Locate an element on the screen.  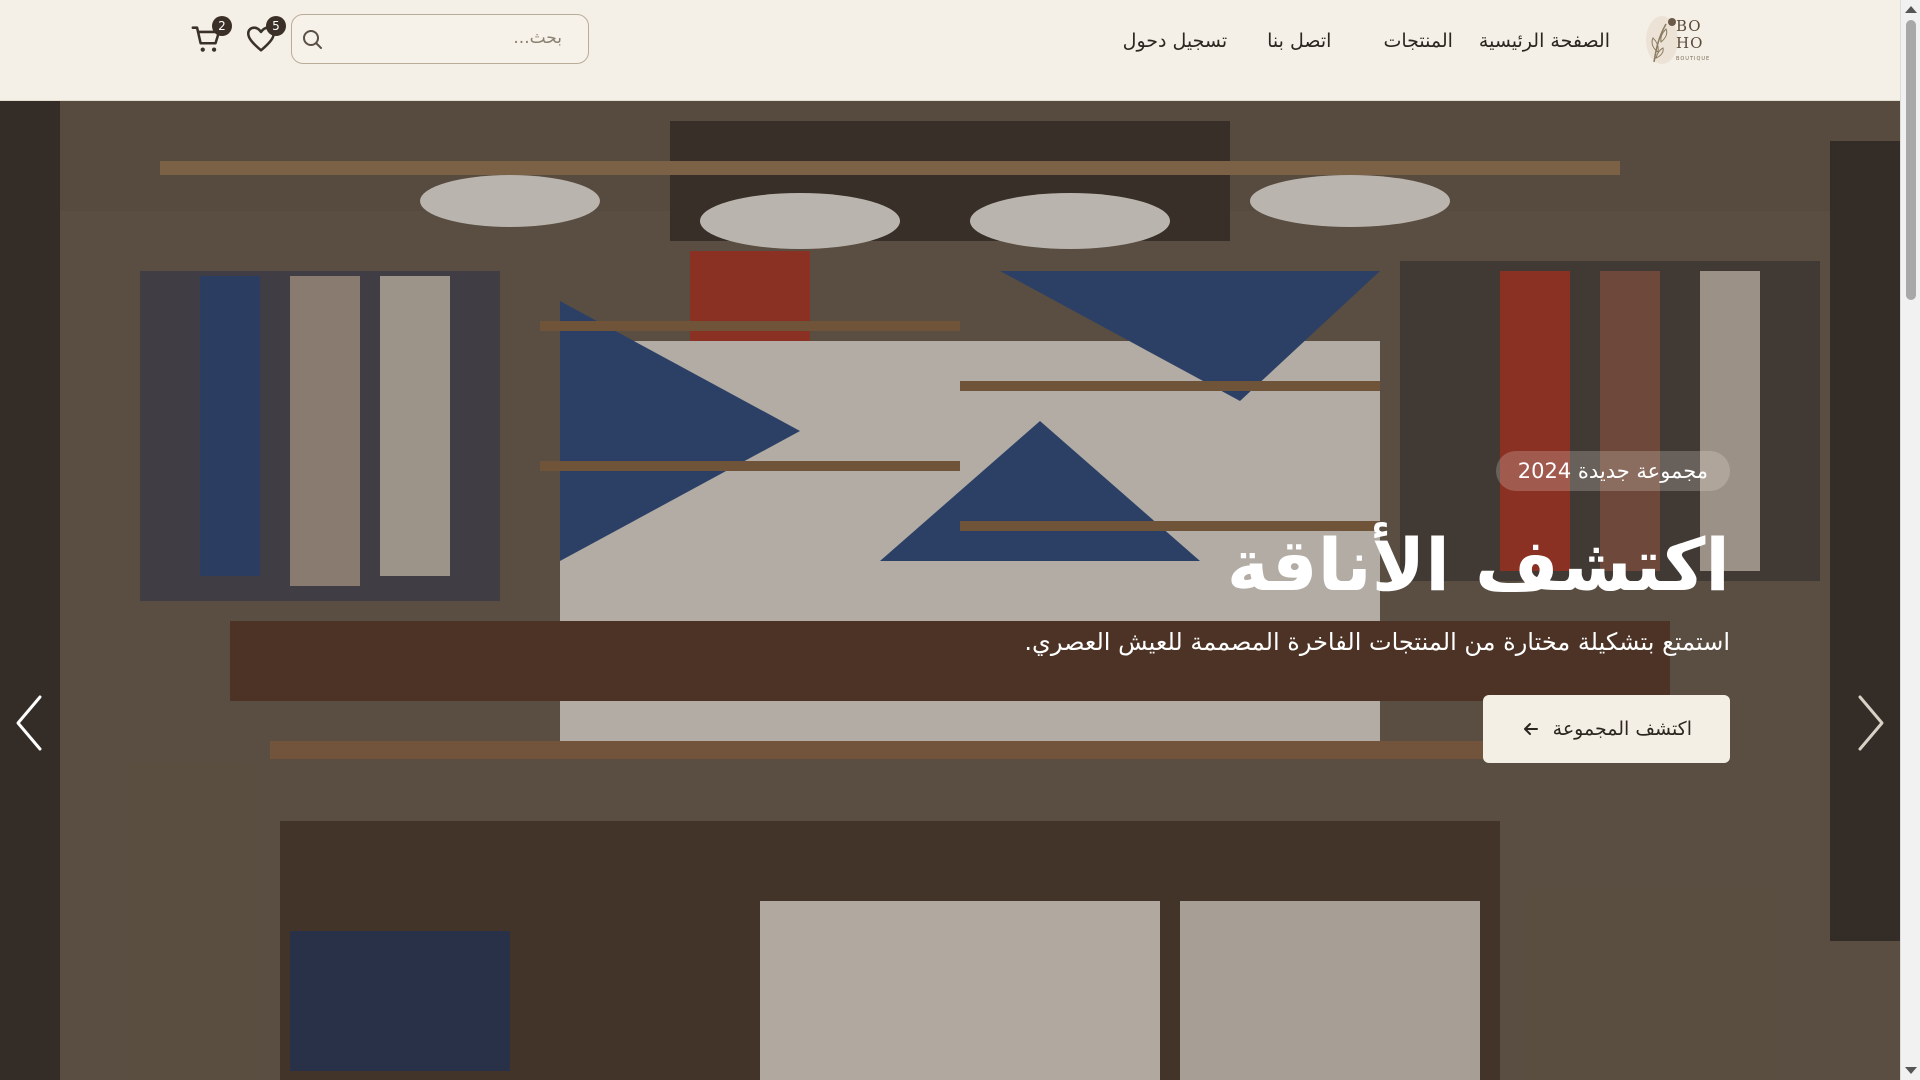
cart-button: 2 is located at coordinates (211, 36).